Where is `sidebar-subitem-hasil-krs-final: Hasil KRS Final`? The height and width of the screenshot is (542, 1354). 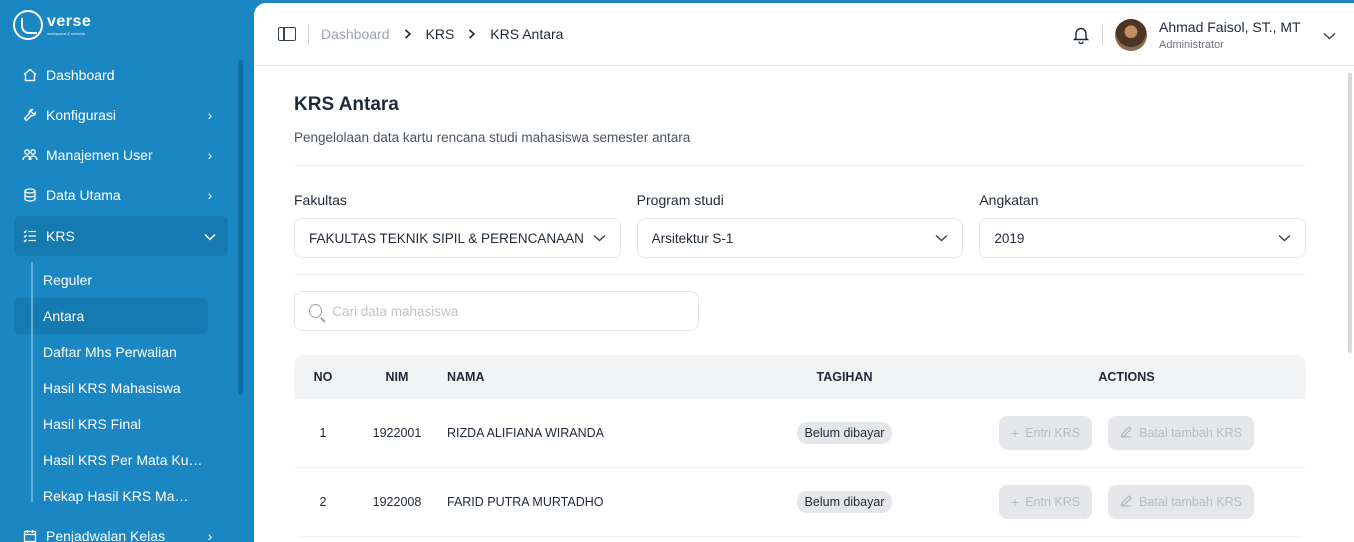 sidebar-subitem-hasil-krs-final: Hasil KRS Final is located at coordinates (111, 424).